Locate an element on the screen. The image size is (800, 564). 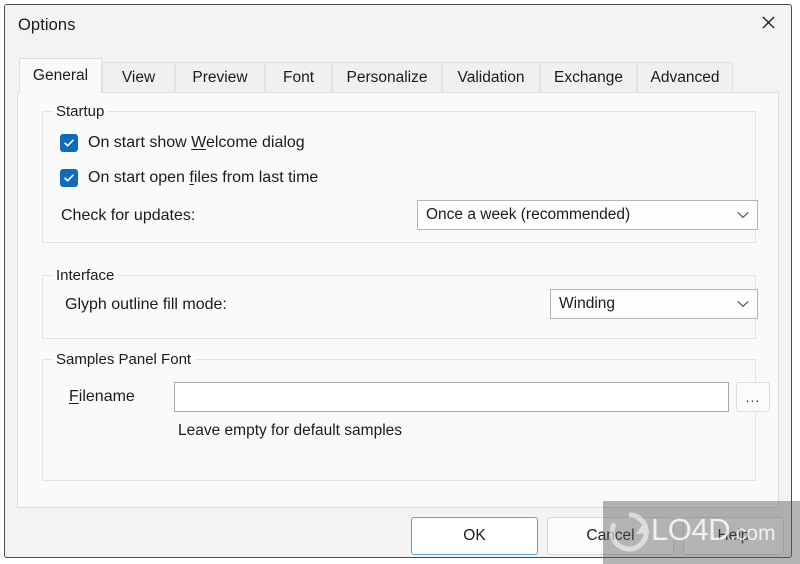
checkbox-row-open-last-files: On start open files from last time is located at coordinates (189, 178).